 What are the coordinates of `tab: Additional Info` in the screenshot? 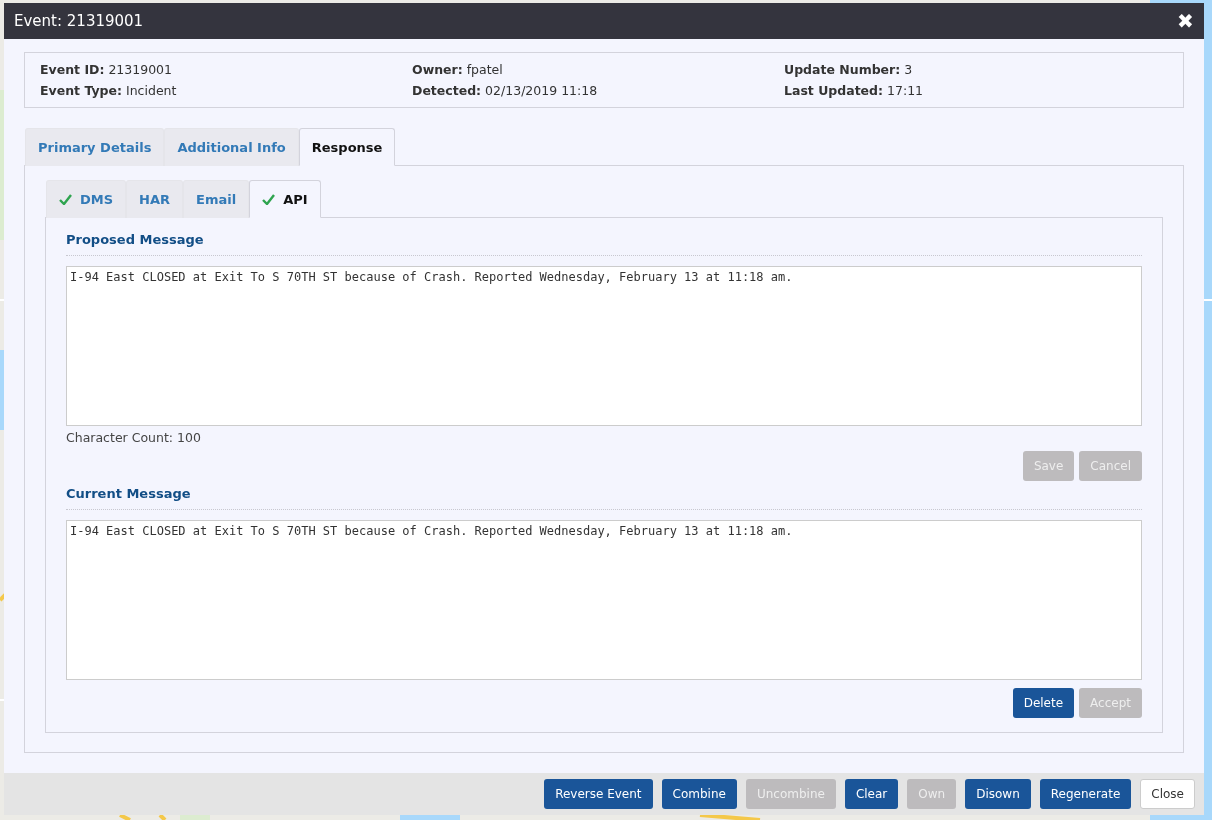 It's located at (231, 147).